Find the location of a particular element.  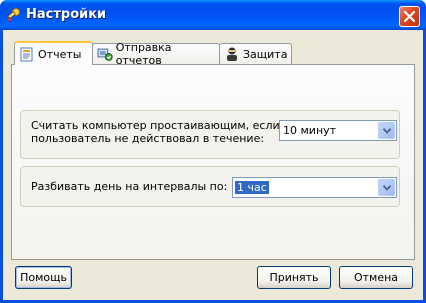

window-title: Настройки is located at coordinates (66, 14).